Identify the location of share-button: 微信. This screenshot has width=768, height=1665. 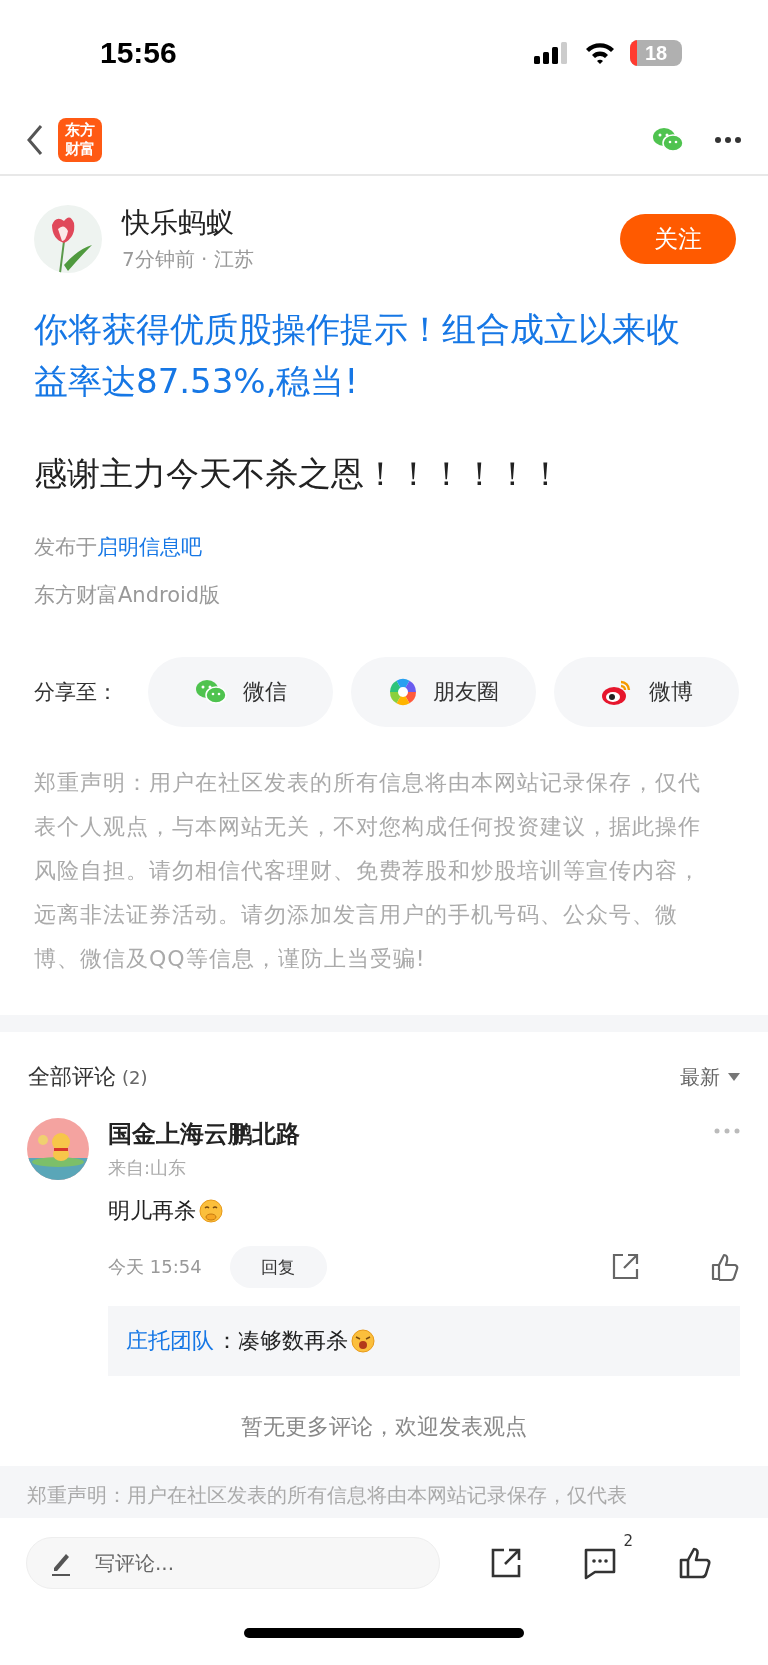
(240, 692).